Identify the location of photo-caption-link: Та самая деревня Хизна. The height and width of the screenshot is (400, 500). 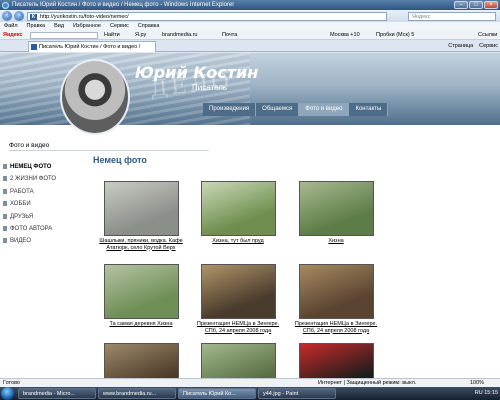
(141, 324).